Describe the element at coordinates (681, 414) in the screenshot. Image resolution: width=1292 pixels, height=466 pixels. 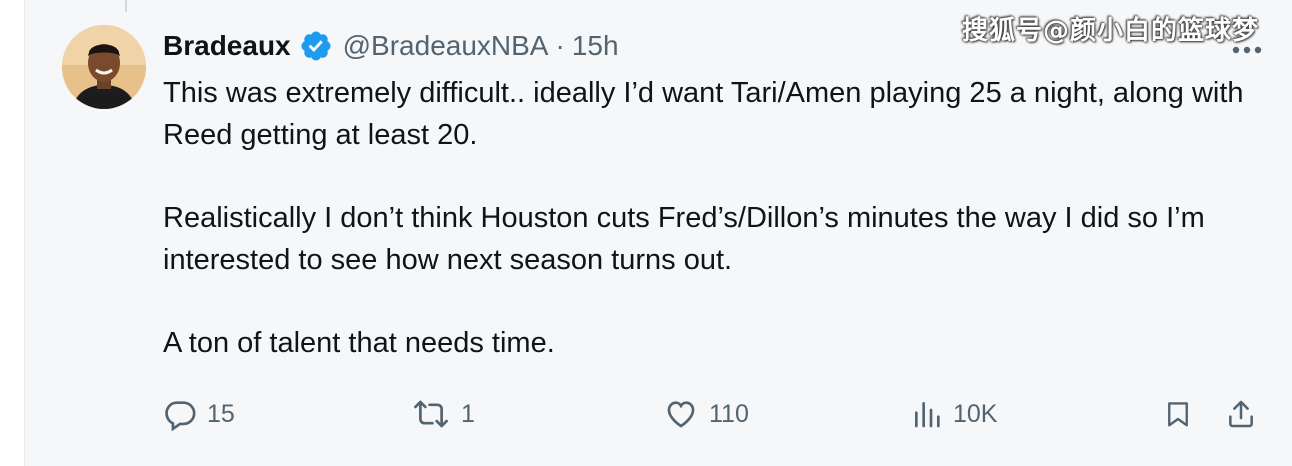
I see `like-icon` at that location.